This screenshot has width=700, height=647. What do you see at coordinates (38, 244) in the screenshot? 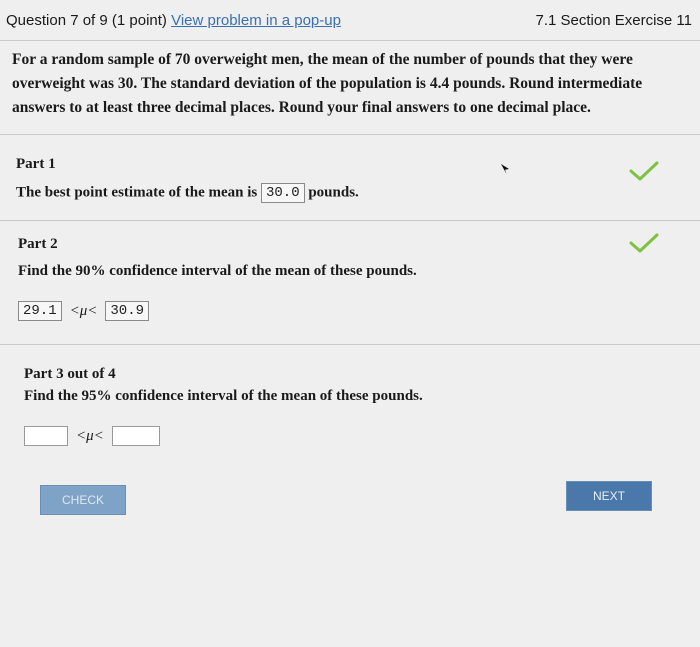
I see `part2-title: Part 2` at bounding box center [38, 244].